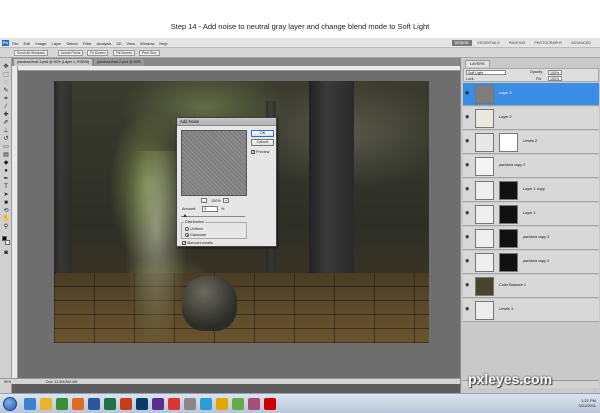 The width and height of the screenshot is (600, 413). Describe the element at coordinates (531, 142) in the screenshot. I see `layer-row: ◉ Levels 2` at that location.